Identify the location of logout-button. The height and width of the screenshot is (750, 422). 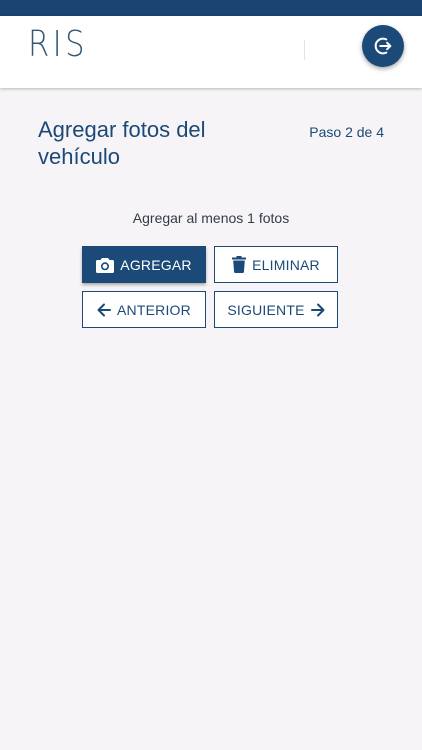
(383, 46).